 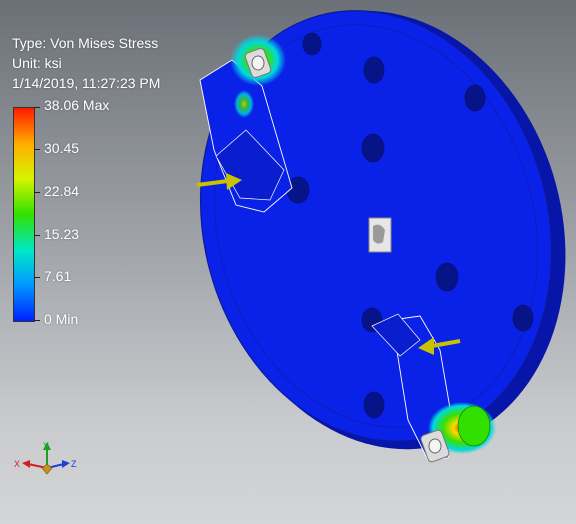 I want to click on y-axis-label: Y, so click(x=46, y=446).